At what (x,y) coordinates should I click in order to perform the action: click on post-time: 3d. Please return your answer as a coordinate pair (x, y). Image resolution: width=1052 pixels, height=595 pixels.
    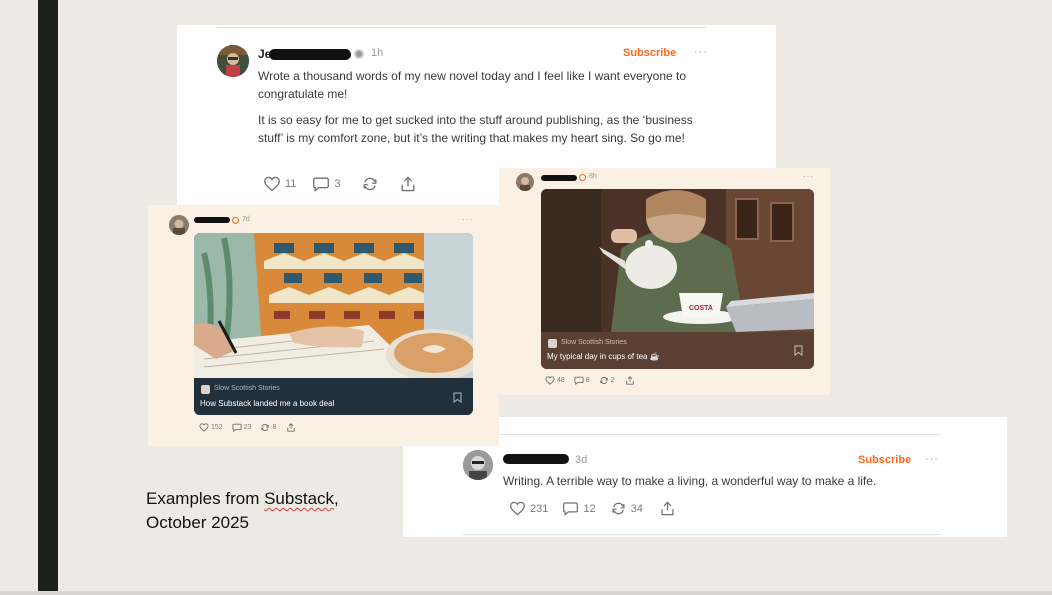
    Looking at the image, I should click on (581, 460).